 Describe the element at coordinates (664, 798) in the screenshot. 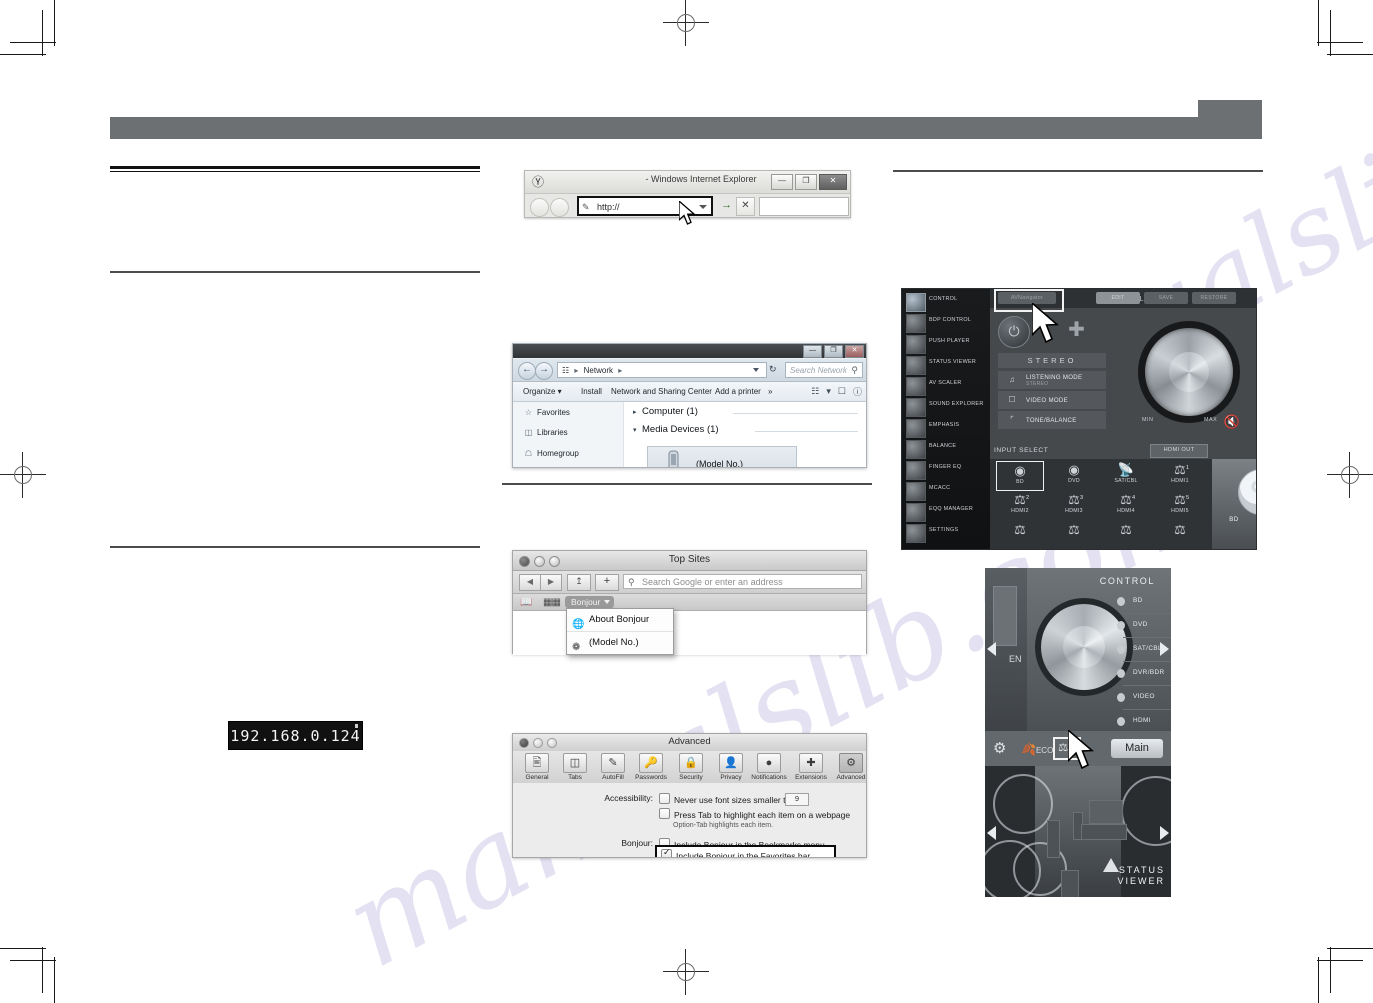

I see `checkbox-never-use-font-sizes` at that location.